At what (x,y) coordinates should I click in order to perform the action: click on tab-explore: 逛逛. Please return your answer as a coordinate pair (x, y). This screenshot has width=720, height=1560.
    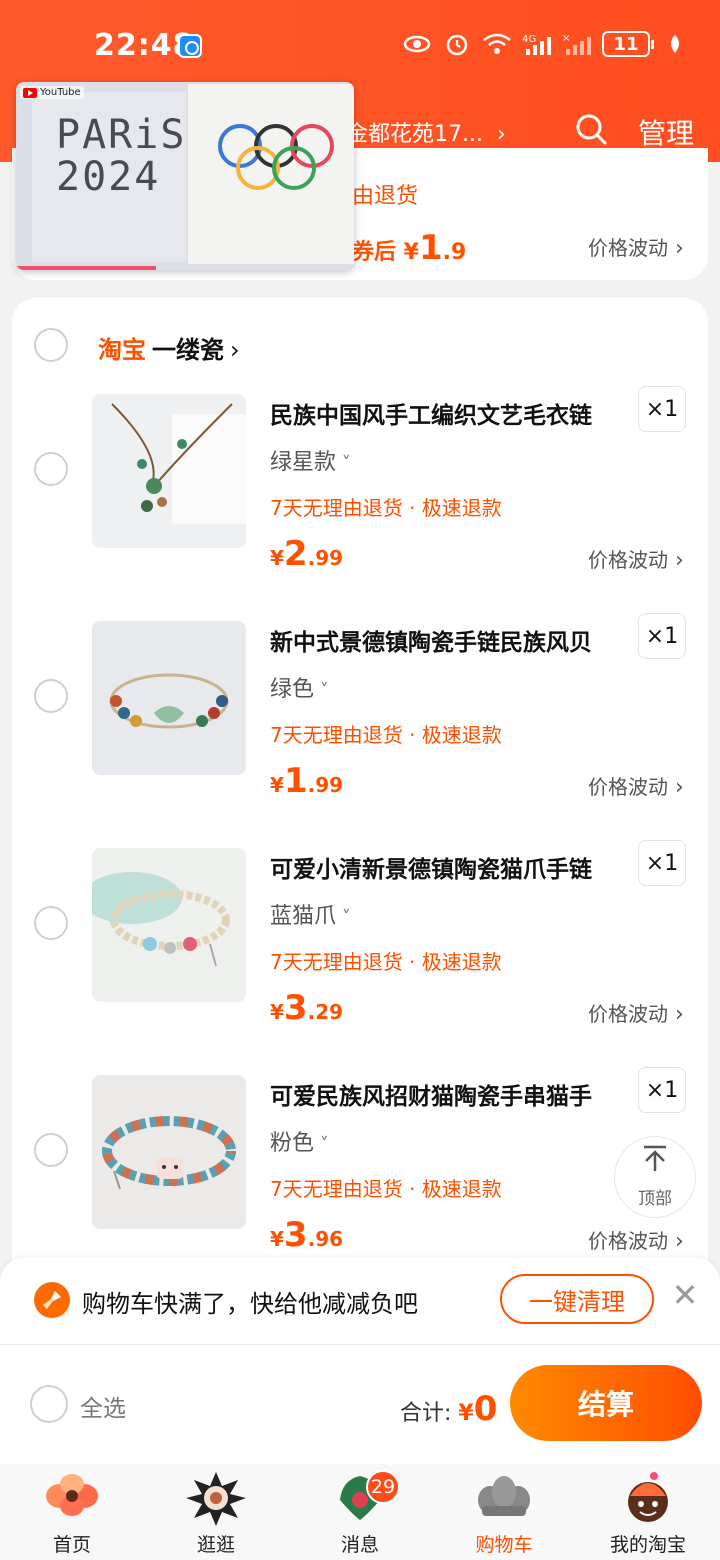
    Looking at the image, I should click on (216, 1512).